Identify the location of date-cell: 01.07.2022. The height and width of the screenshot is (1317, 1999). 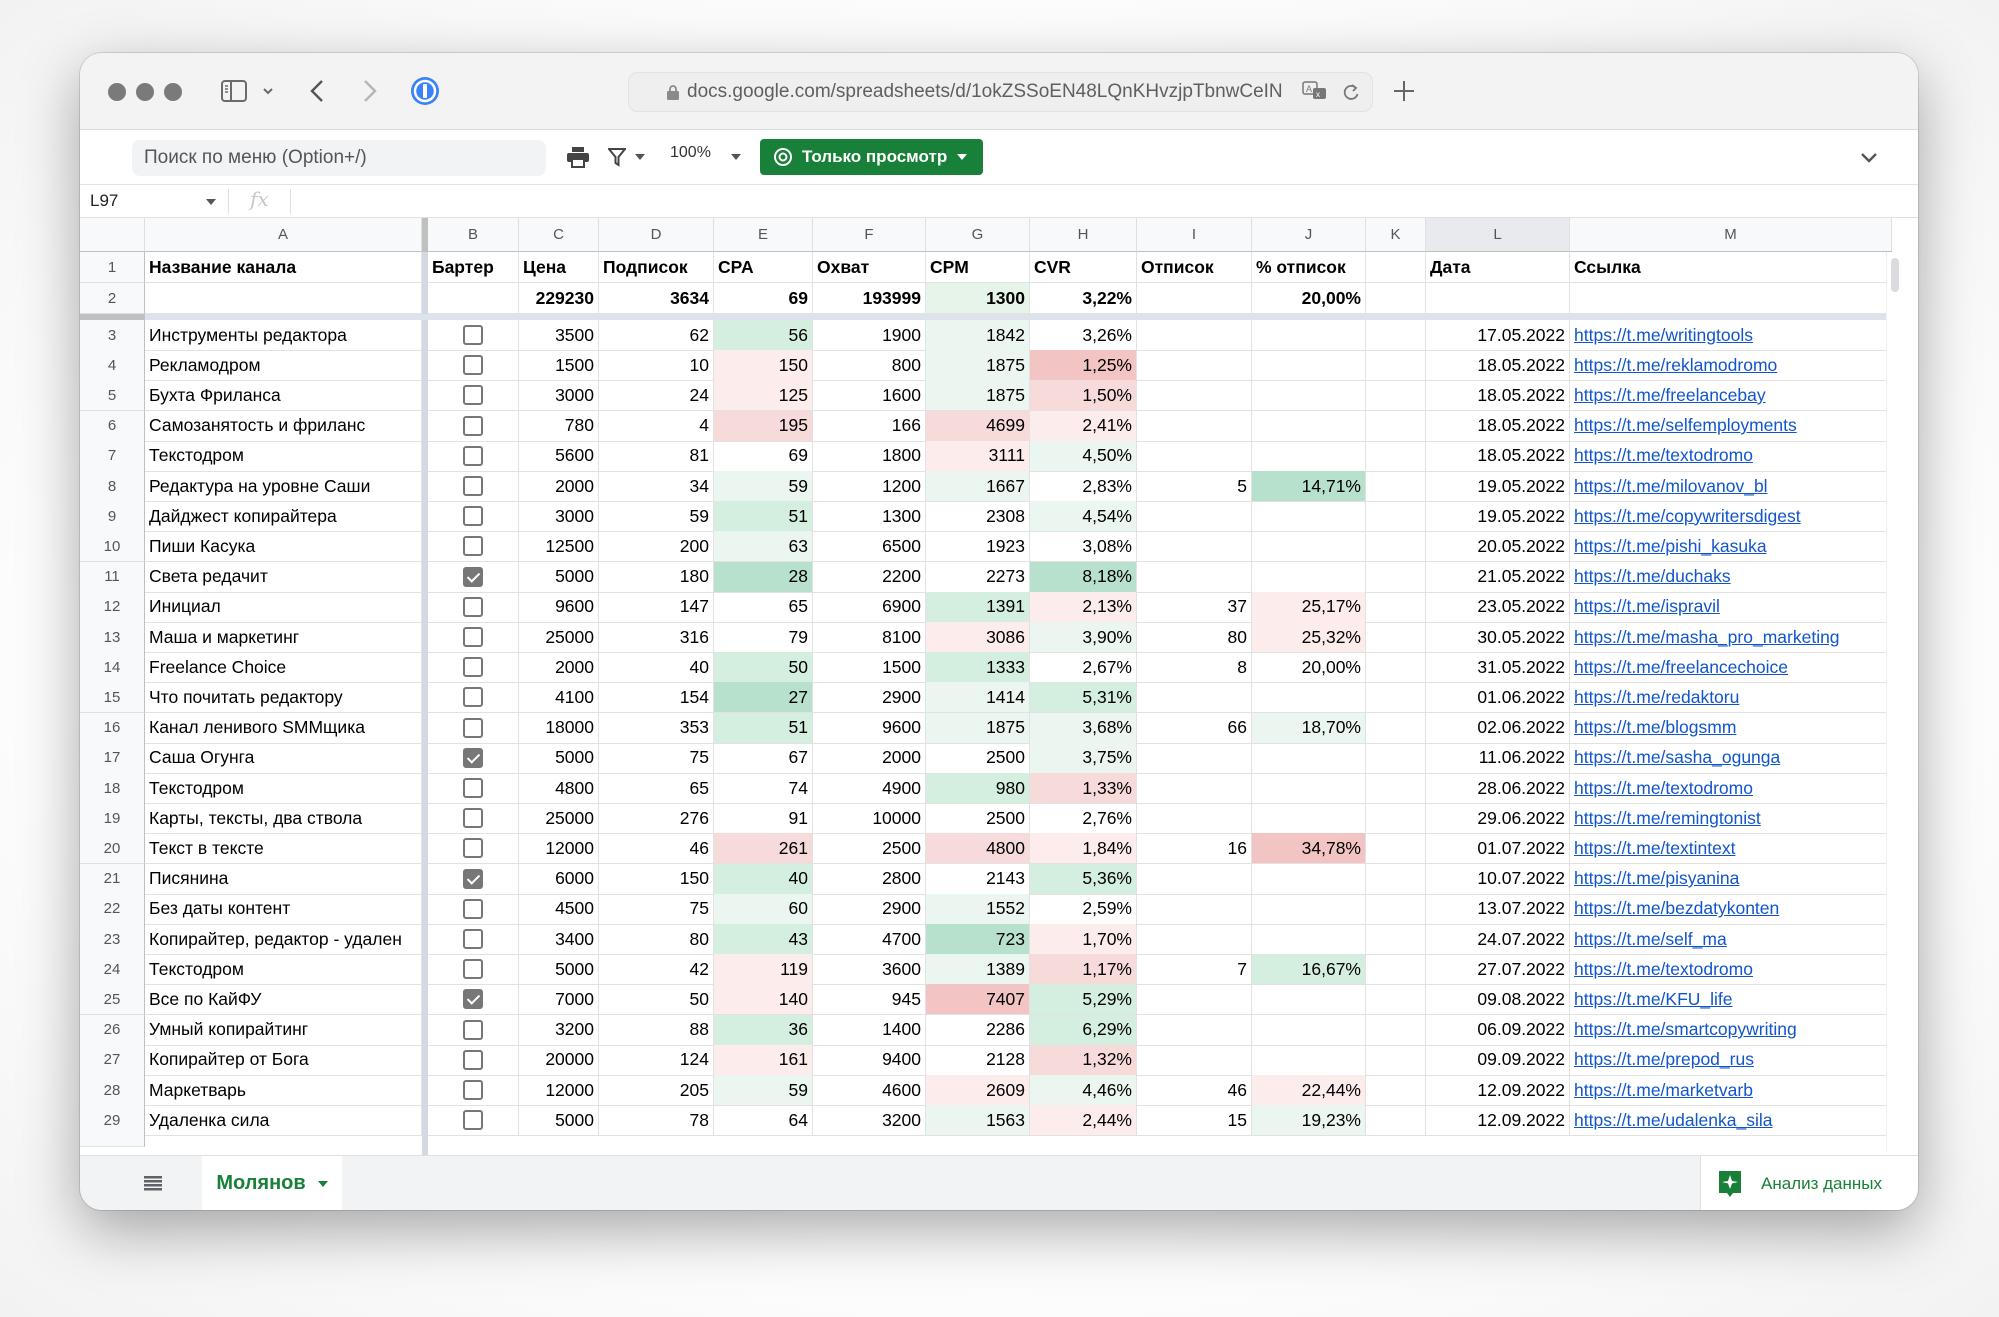
(1498, 849).